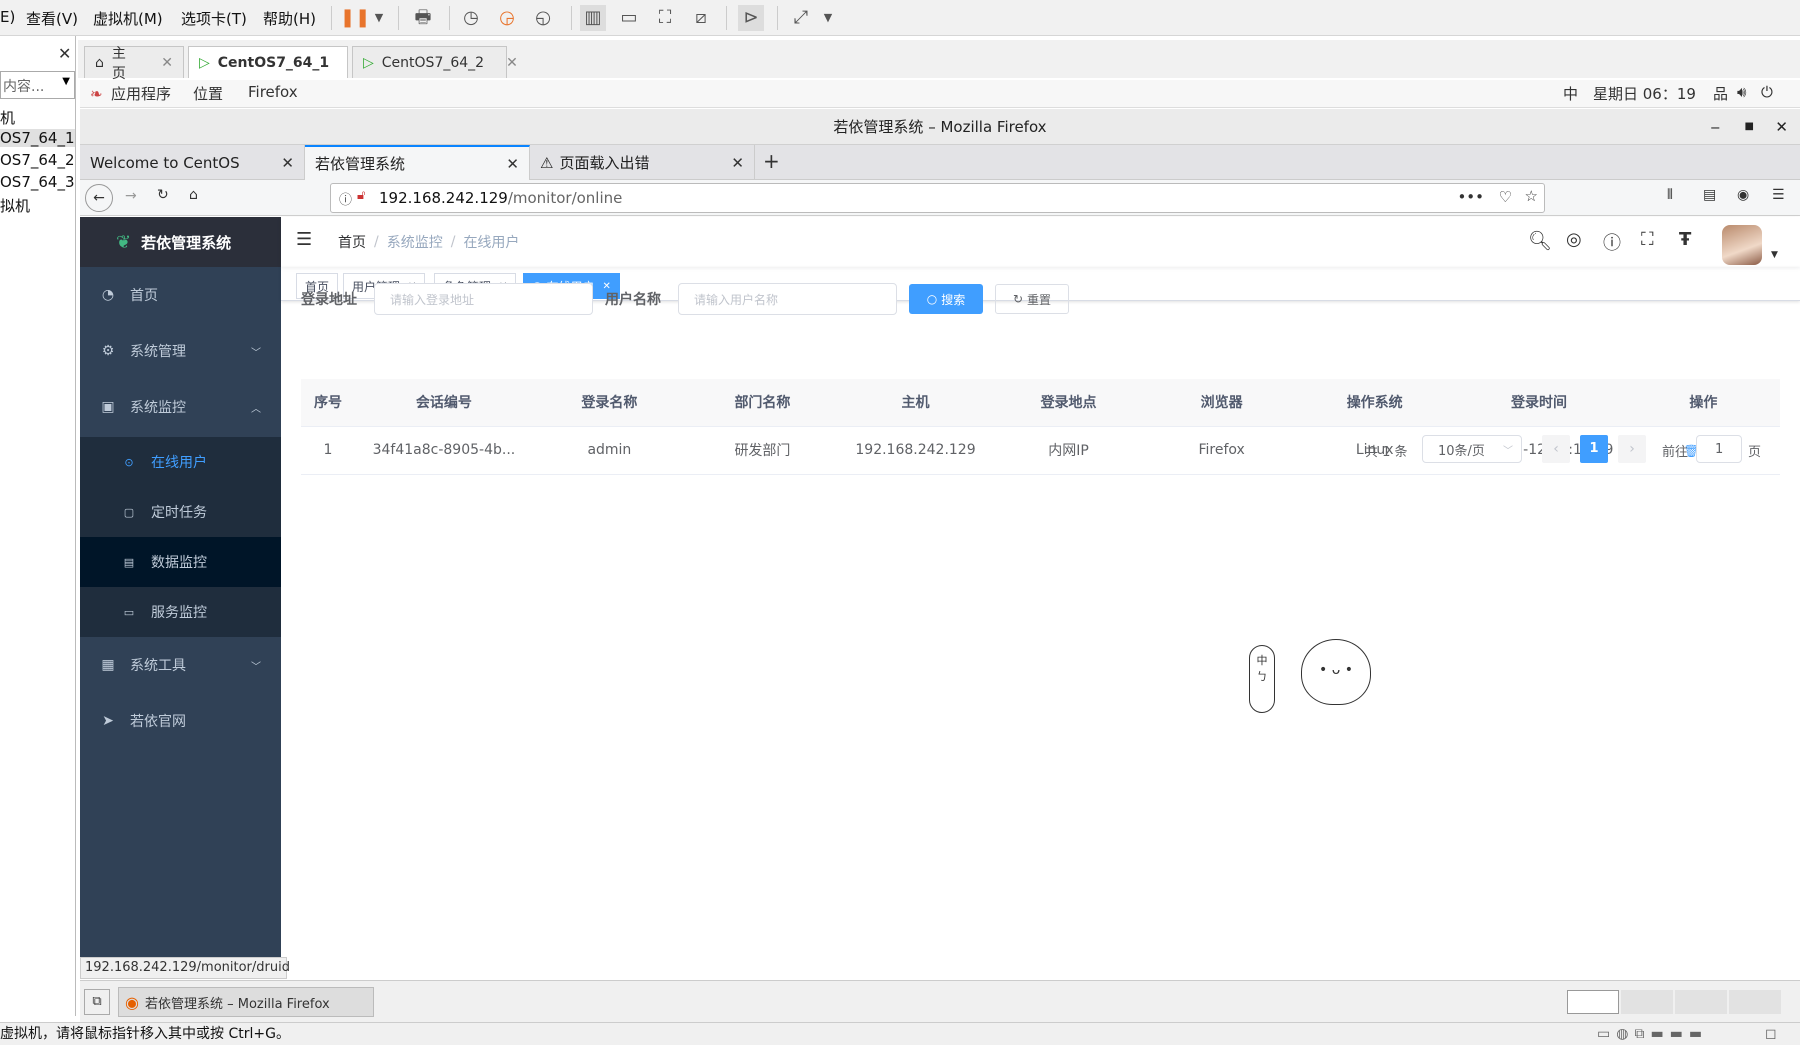 Image resolution: width=1800 pixels, height=1046 pixels. What do you see at coordinates (1709, 195) in the screenshot?
I see `sidebar-icon: ▤` at bounding box center [1709, 195].